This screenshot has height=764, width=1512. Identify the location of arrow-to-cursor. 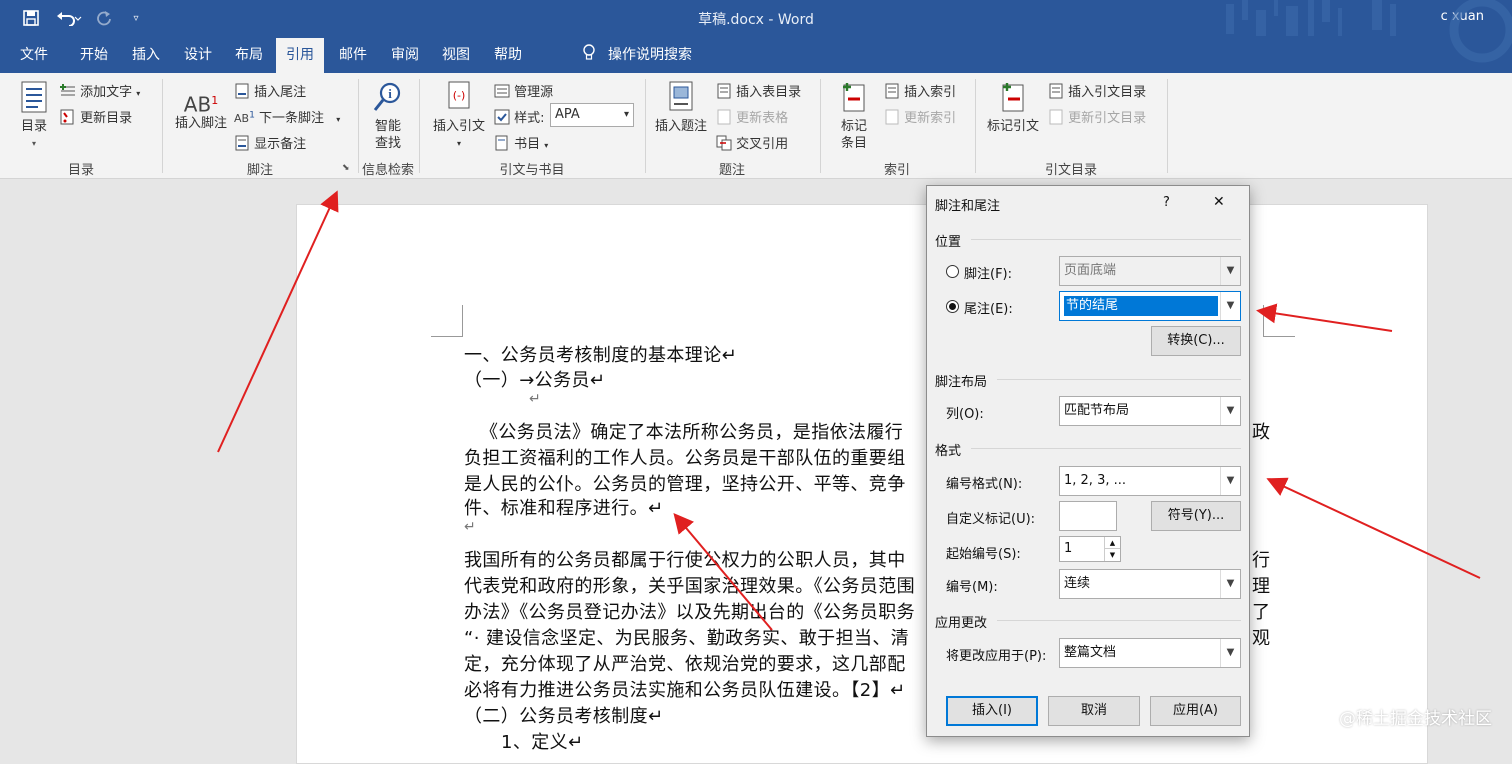
(723, 571).